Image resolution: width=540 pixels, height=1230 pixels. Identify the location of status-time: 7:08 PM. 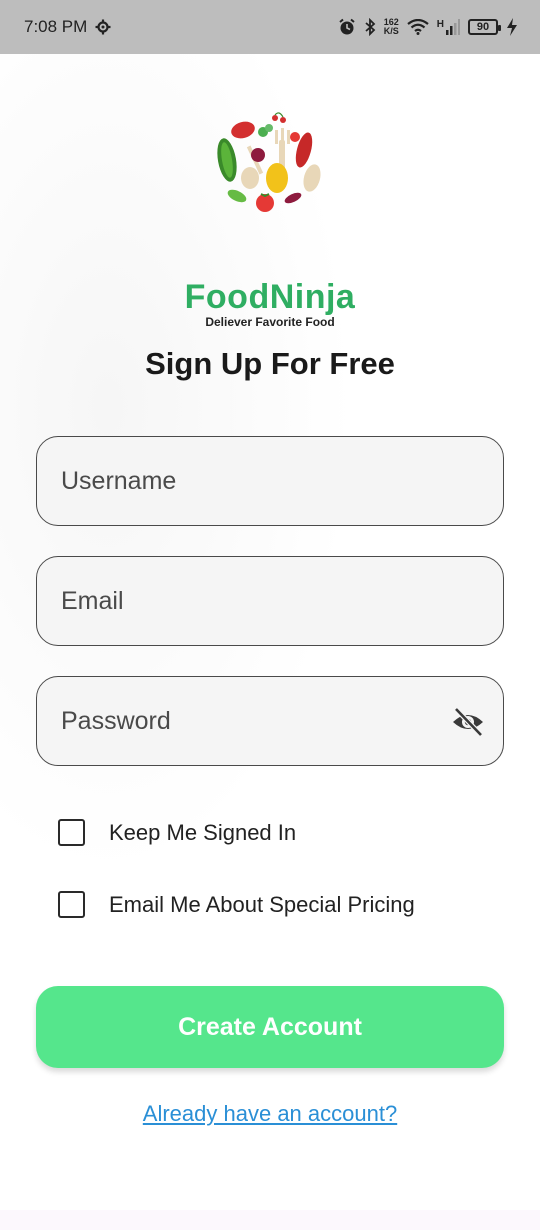
(56, 26).